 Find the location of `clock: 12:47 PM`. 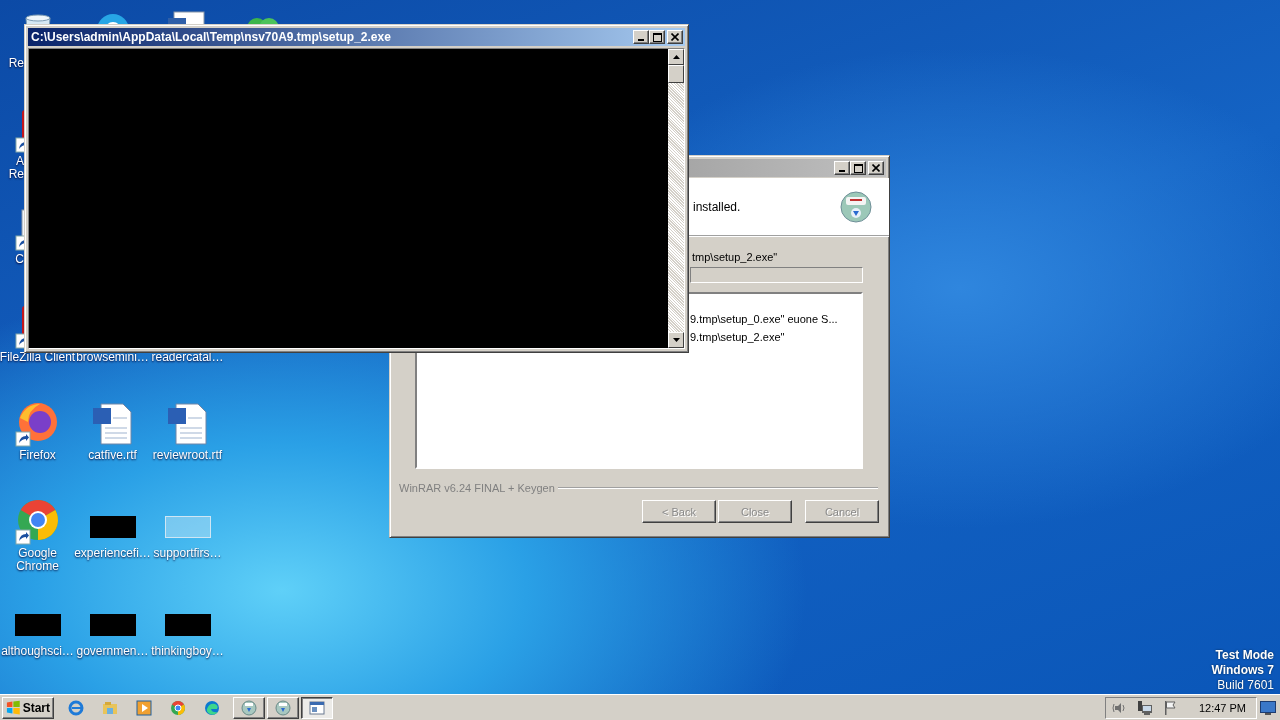

clock: 12:47 PM is located at coordinates (1222, 707).